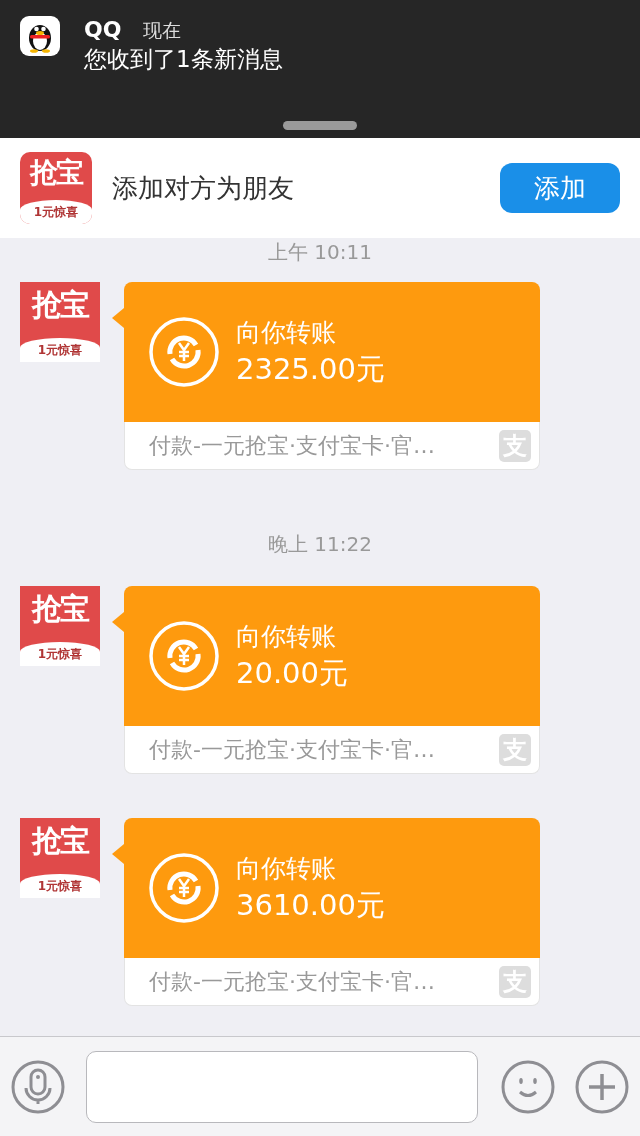  What do you see at coordinates (103, 30) in the screenshot?
I see `app-name: QQ` at bounding box center [103, 30].